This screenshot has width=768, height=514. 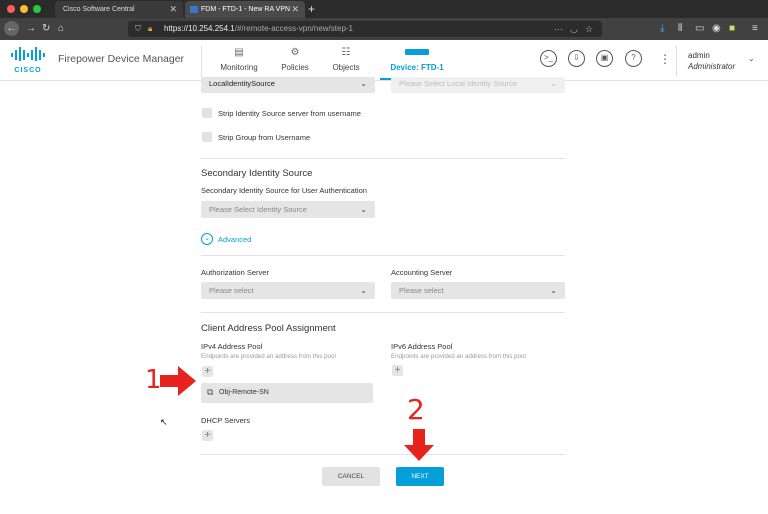 What do you see at coordinates (268, 328) in the screenshot?
I see `client-address-pool-heading: Client Address Pool Assignment` at bounding box center [268, 328].